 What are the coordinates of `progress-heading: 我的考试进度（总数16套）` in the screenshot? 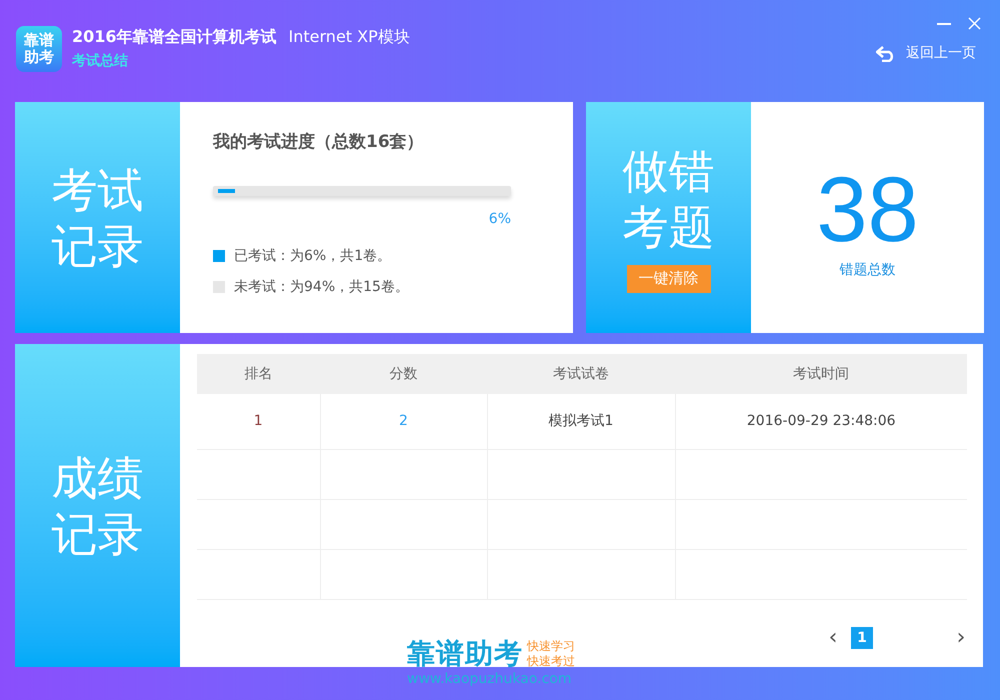 It's located at (319, 142).